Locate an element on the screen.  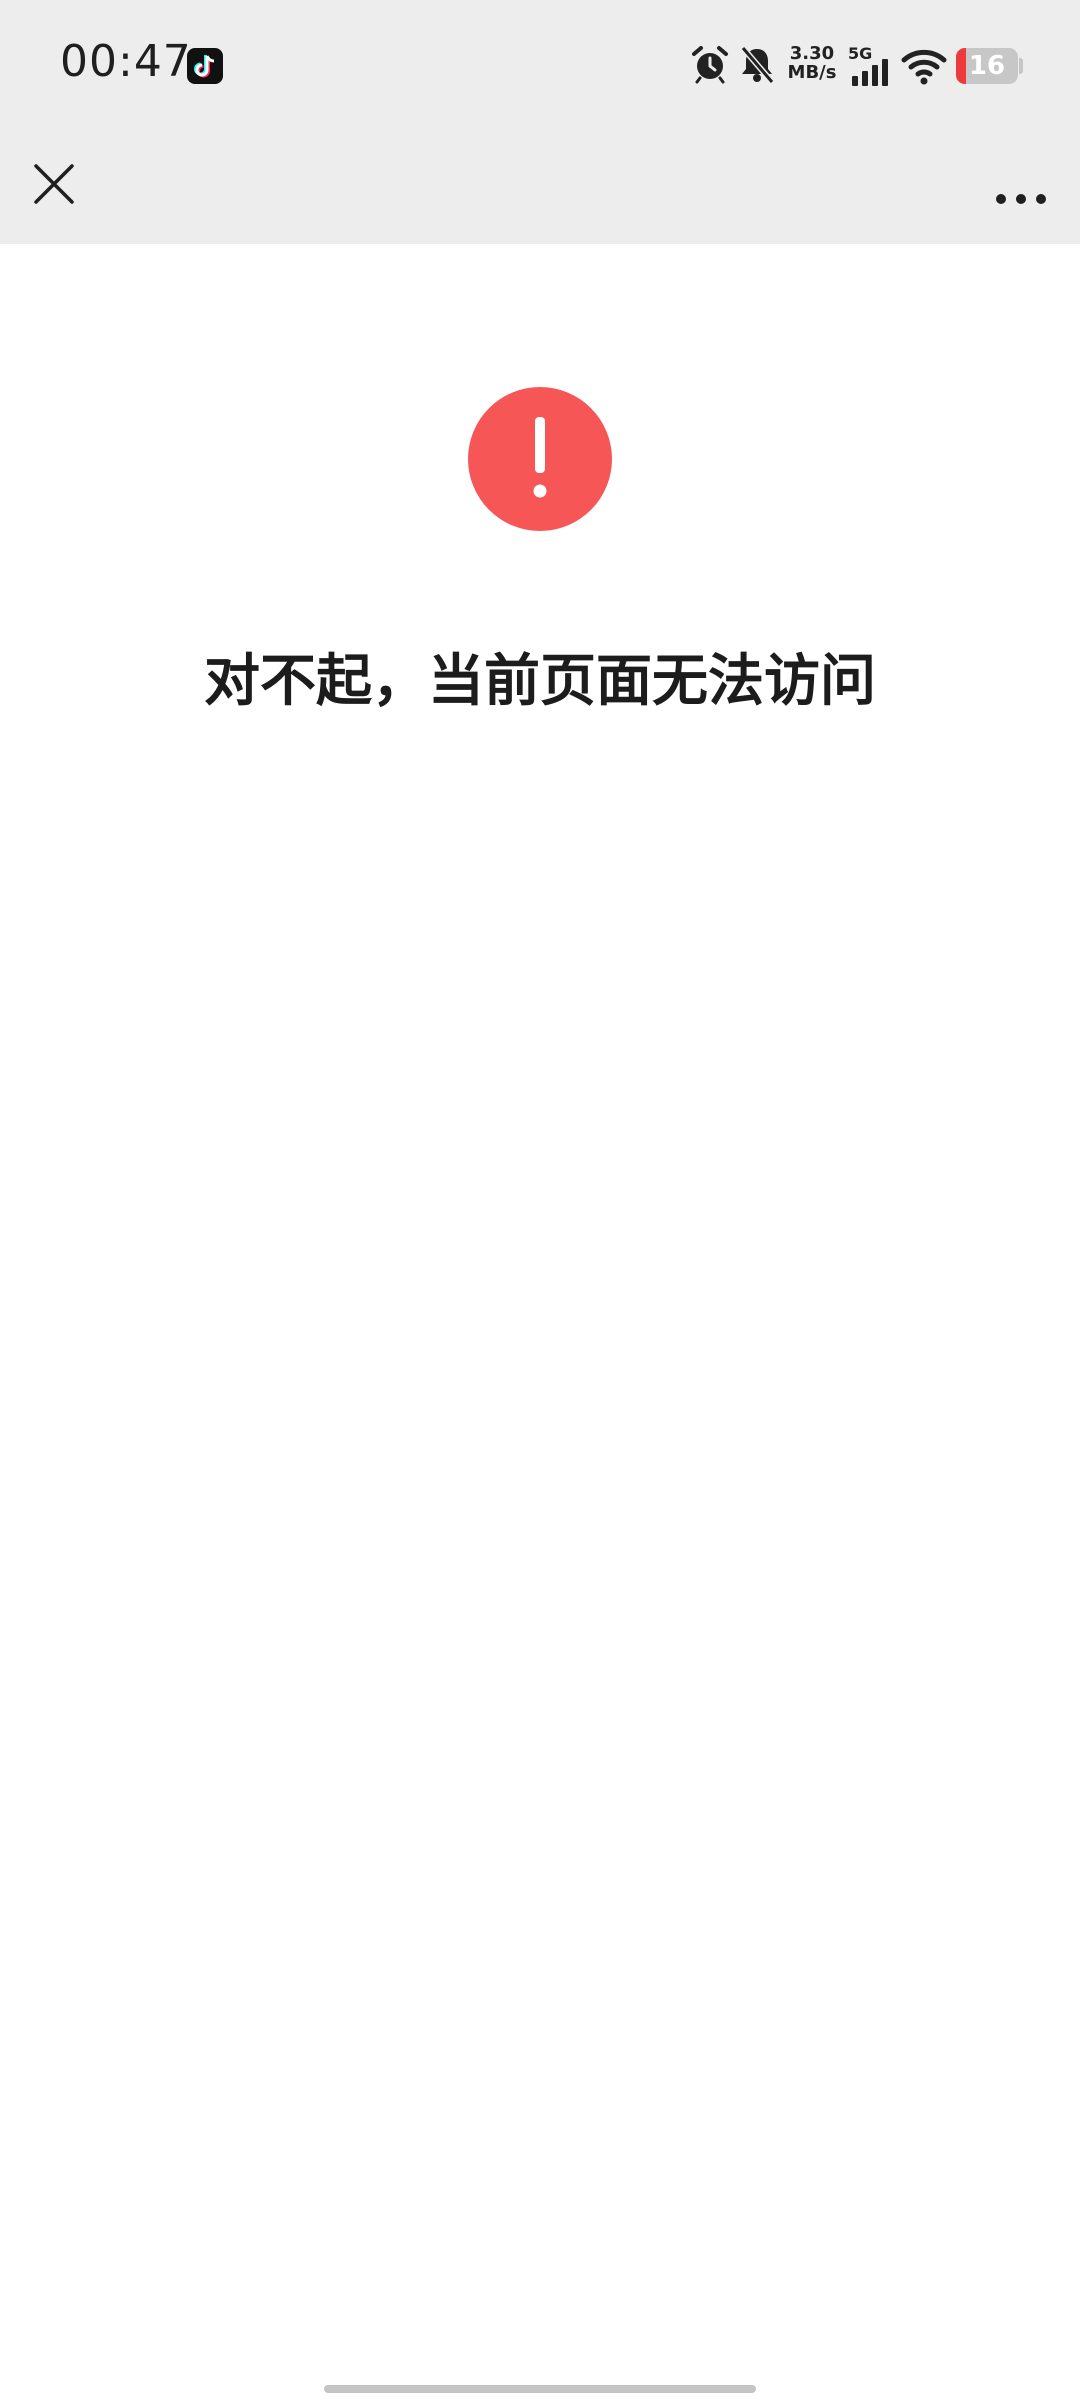
status-bar: 00:47 3.30 MB/s 5G 16 is located at coordinates (540, 67).